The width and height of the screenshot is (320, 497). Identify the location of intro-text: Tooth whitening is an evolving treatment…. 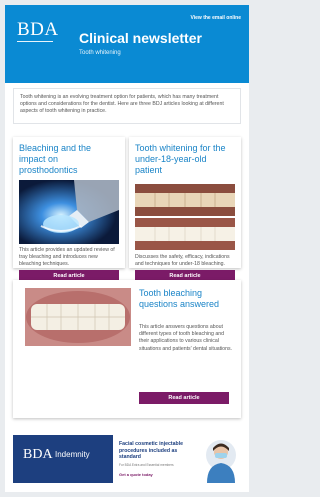
(127, 106).